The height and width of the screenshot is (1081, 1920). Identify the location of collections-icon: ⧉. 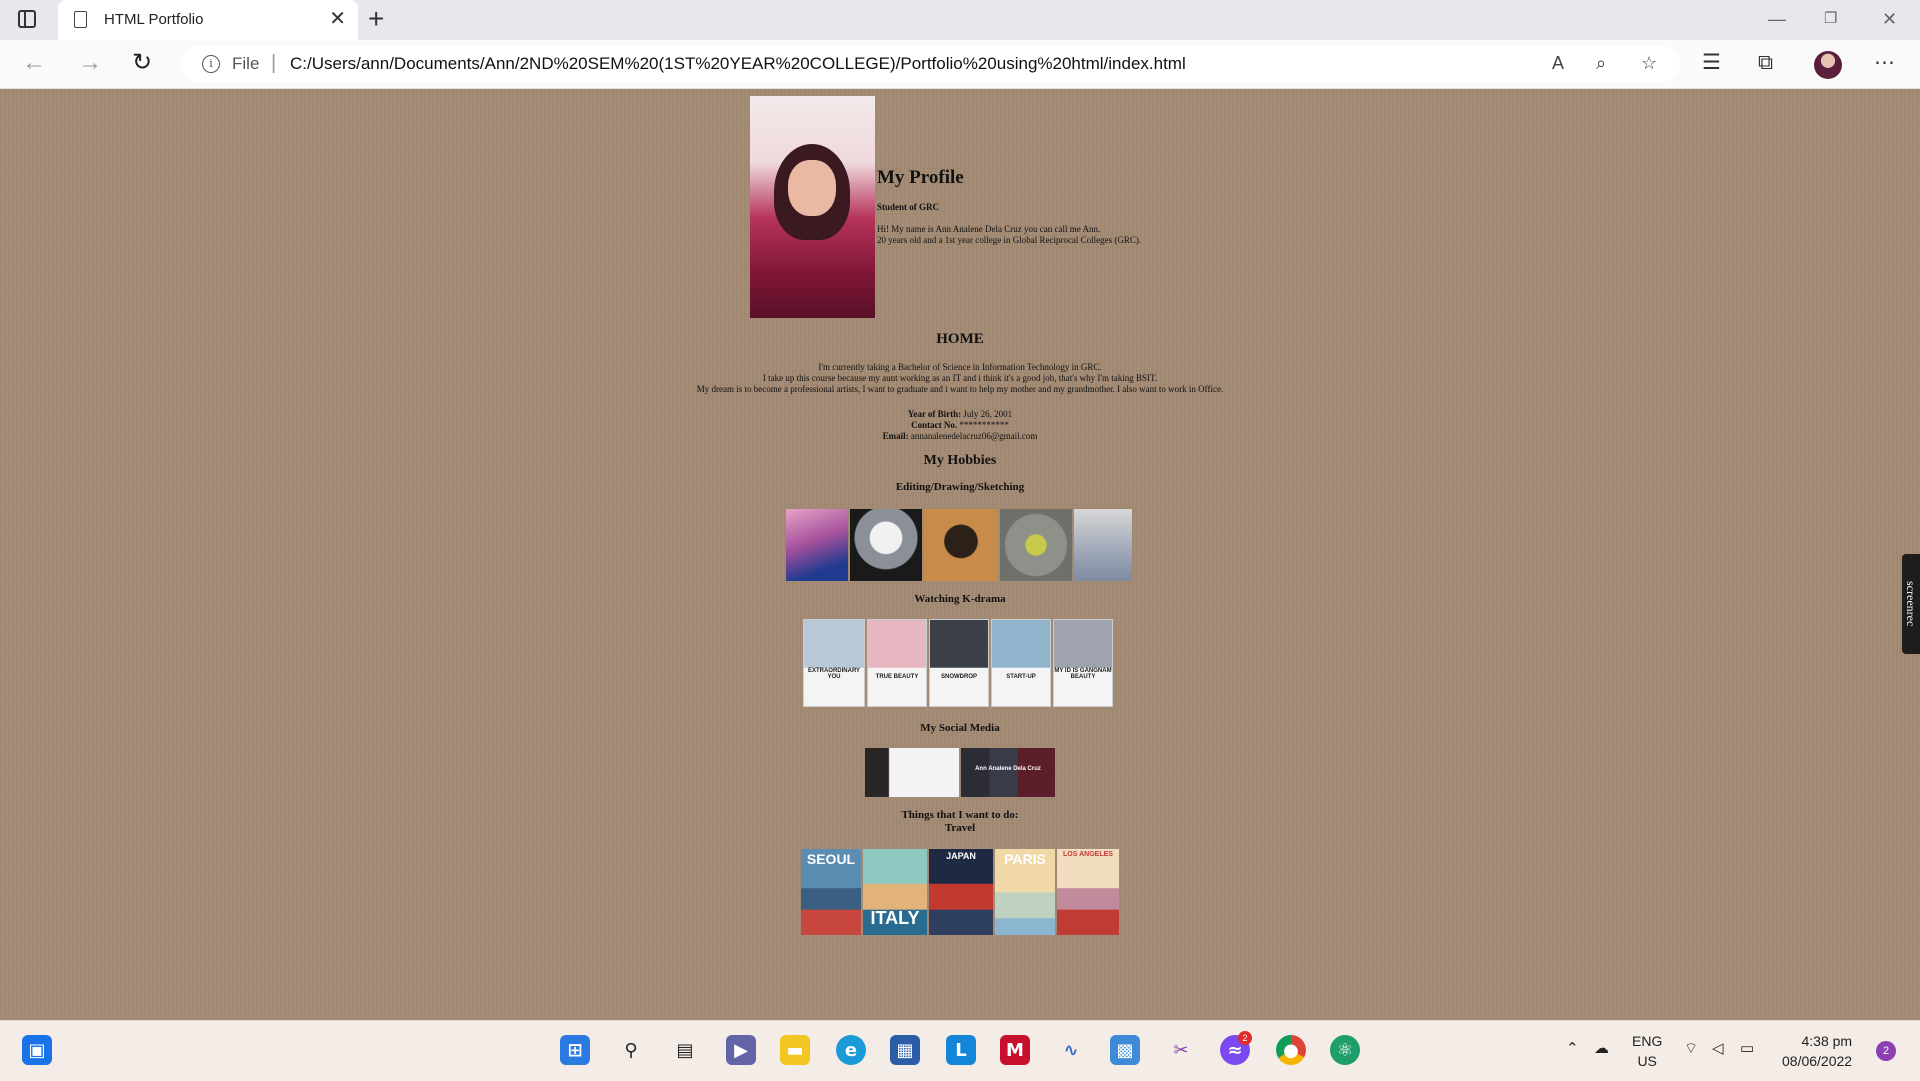
(1765, 63).